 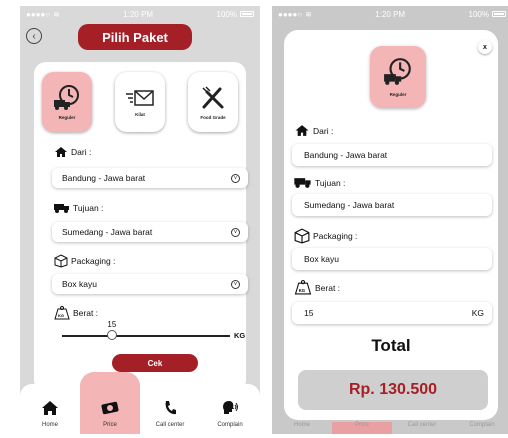 I want to click on packaging-select: Box kayu v, so click(x=150, y=284).